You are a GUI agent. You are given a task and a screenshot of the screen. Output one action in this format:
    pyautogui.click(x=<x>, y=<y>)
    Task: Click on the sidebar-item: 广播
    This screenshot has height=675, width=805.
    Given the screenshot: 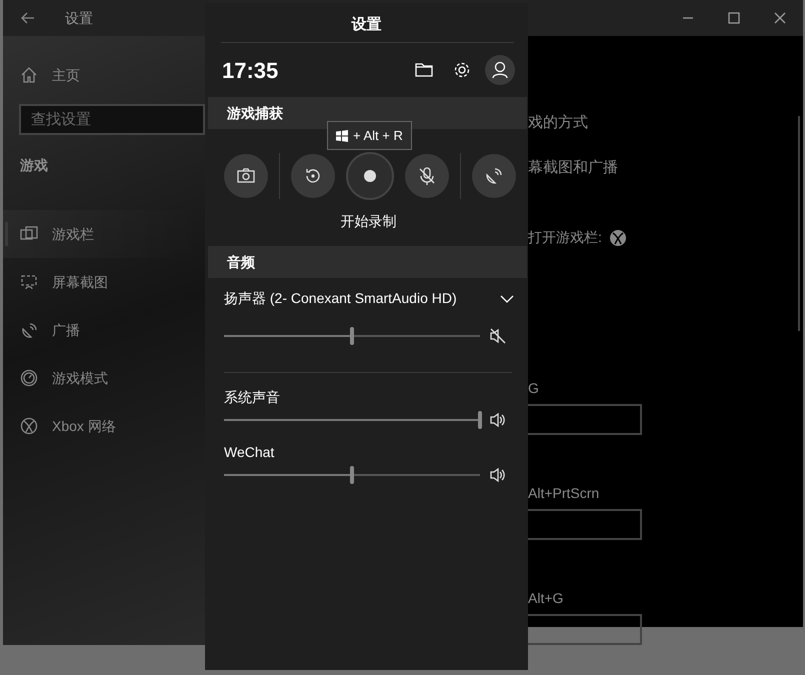 What is the action you would take?
    pyautogui.click(x=103, y=330)
    